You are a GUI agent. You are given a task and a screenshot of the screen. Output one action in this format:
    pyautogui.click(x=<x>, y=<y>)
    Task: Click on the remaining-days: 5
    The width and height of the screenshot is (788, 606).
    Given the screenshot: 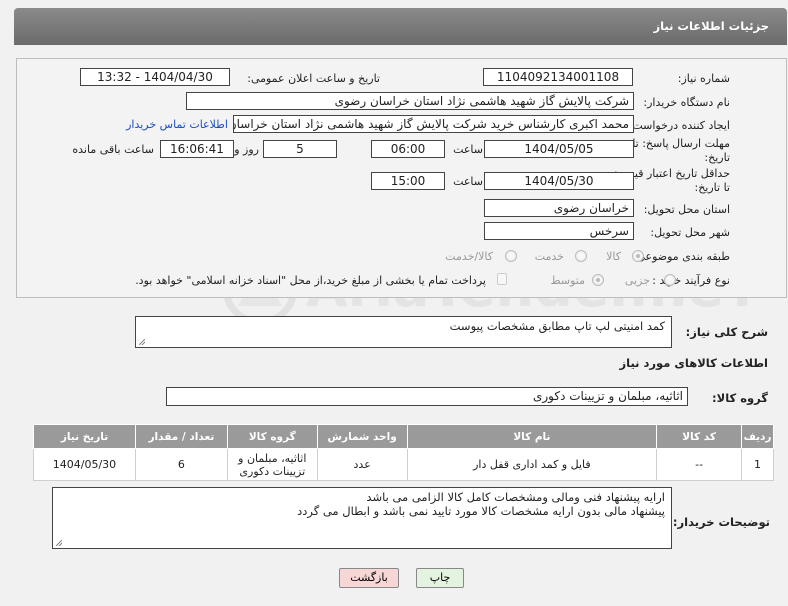 What is the action you would take?
    pyautogui.click(x=300, y=149)
    